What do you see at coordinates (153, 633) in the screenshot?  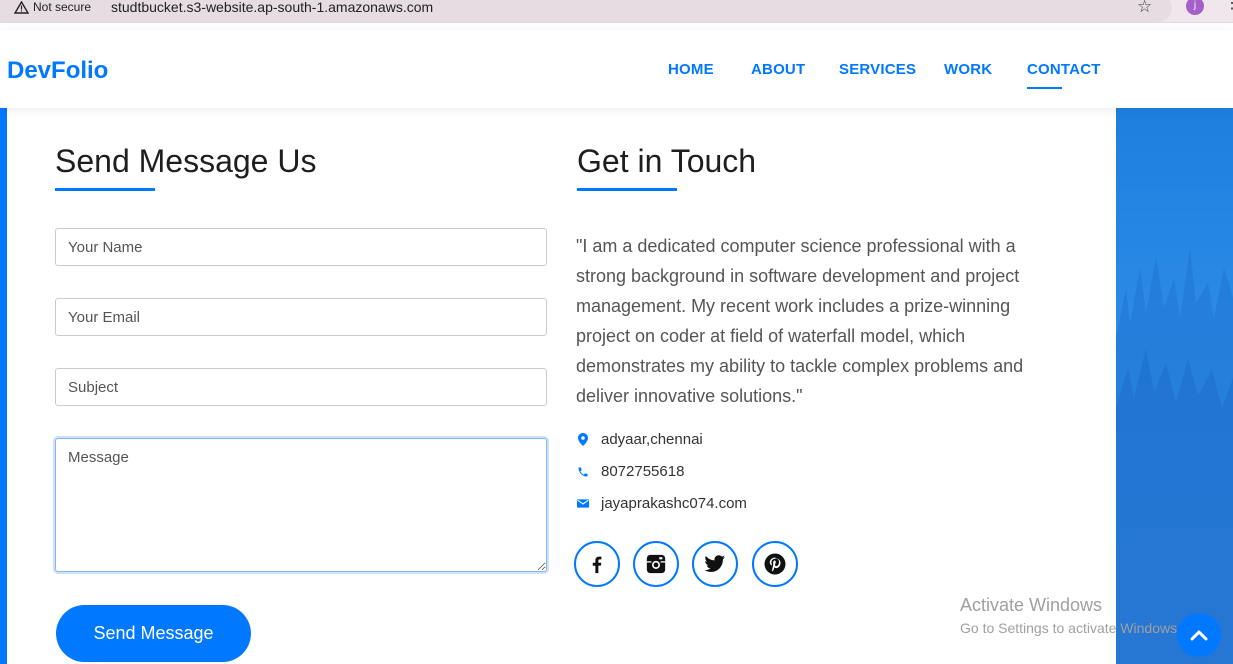 I see `send-message-button: Send Message` at bounding box center [153, 633].